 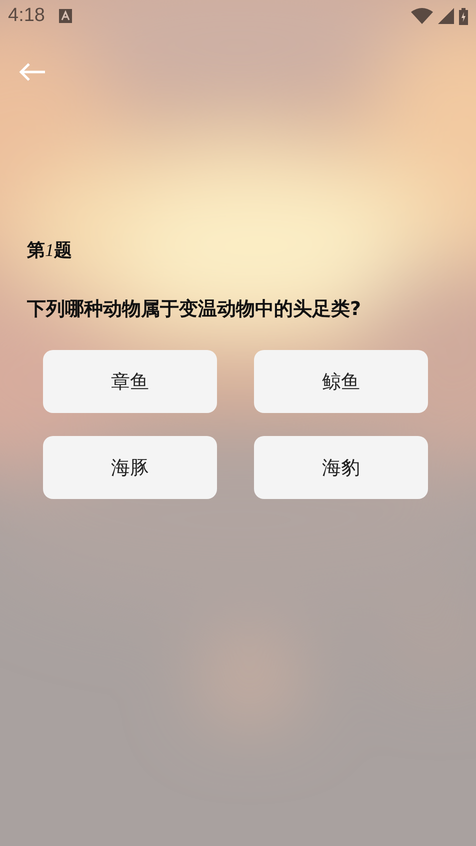 I want to click on status-time: 4:18, so click(x=26, y=16).